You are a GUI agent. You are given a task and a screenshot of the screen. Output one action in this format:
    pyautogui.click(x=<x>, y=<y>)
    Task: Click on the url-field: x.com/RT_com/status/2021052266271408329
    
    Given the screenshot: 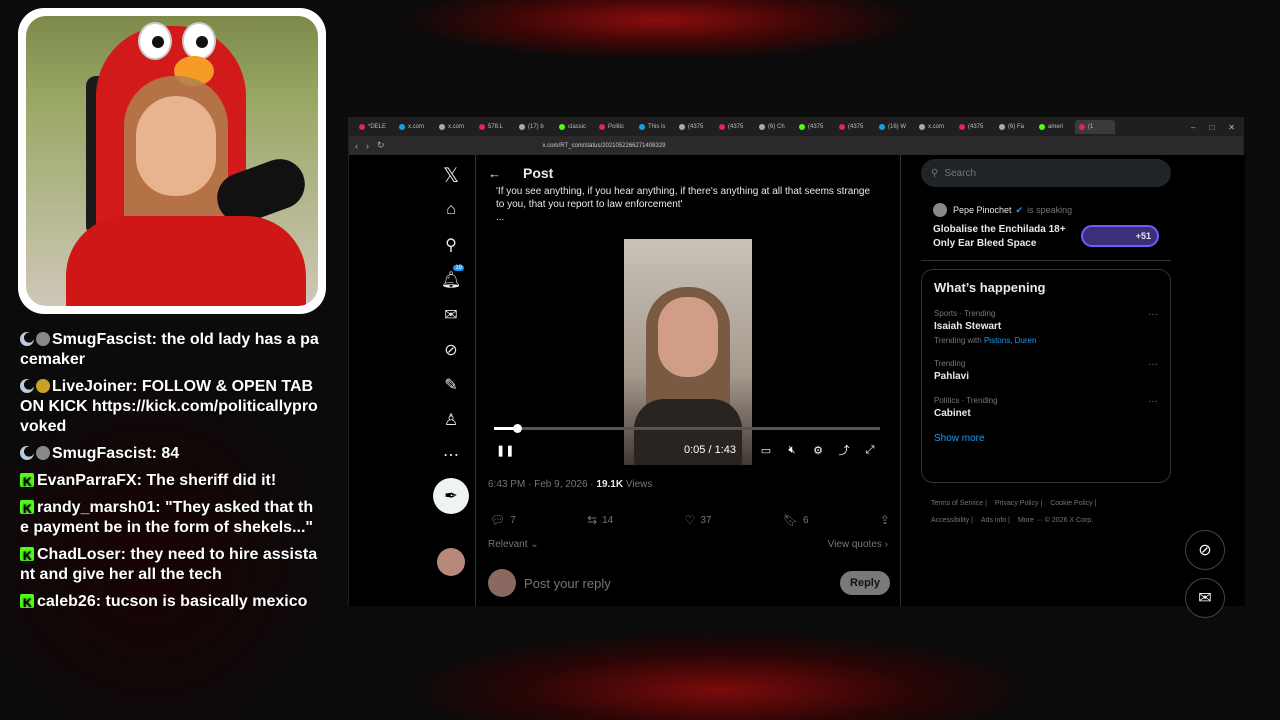 What is the action you would take?
    pyautogui.click(x=743, y=146)
    